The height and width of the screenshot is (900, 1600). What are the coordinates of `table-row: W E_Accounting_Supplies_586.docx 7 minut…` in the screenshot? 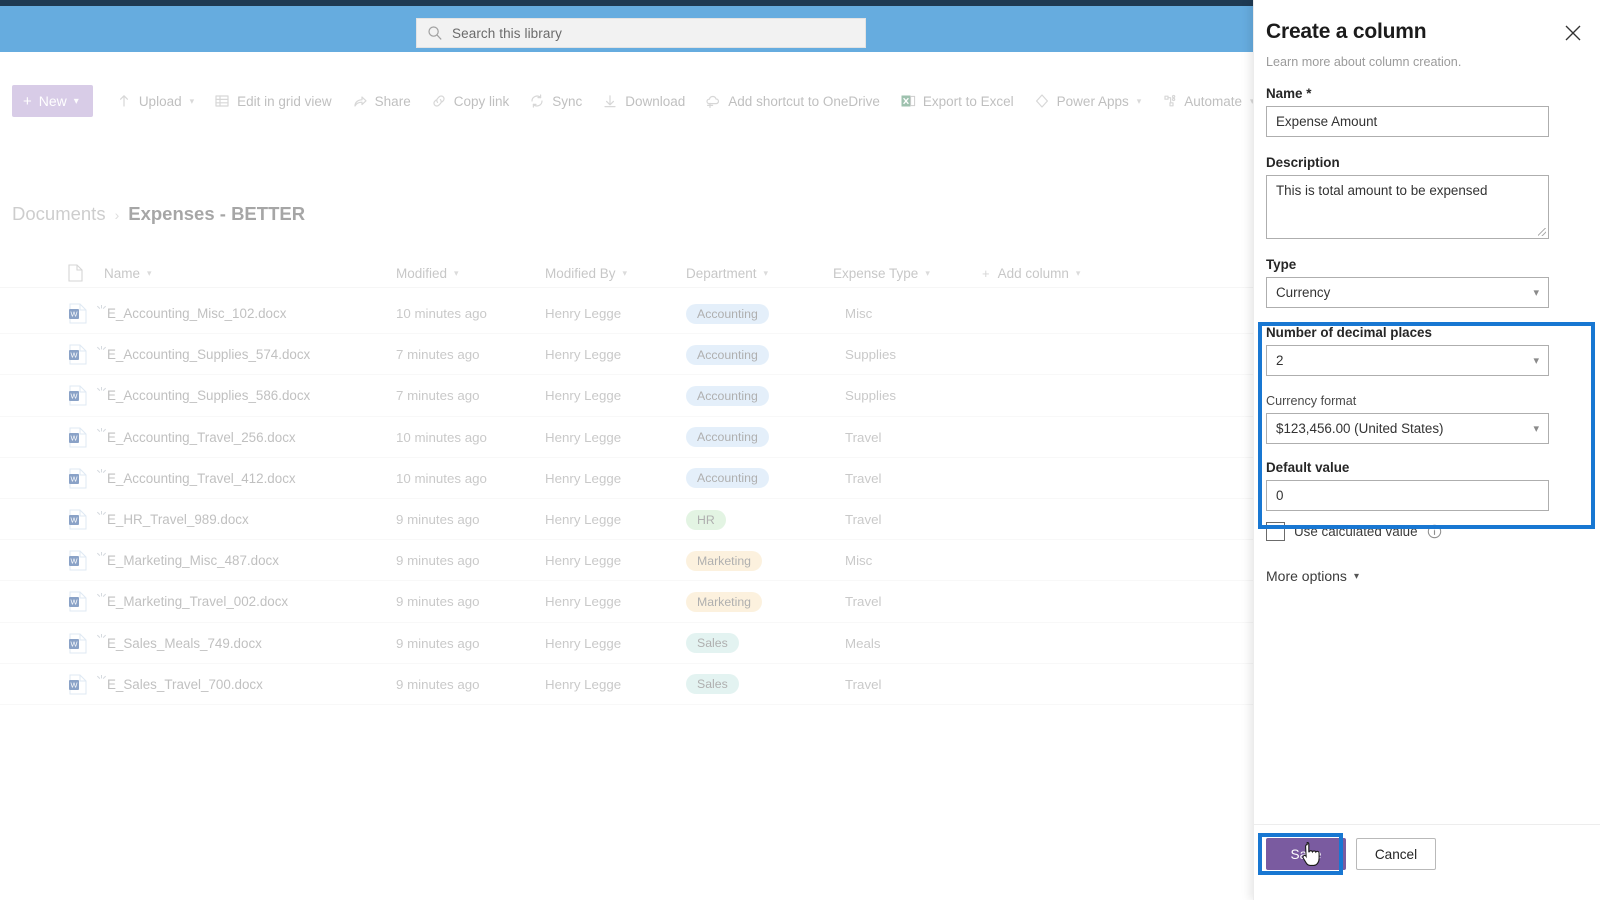 It's located at (626, 396).